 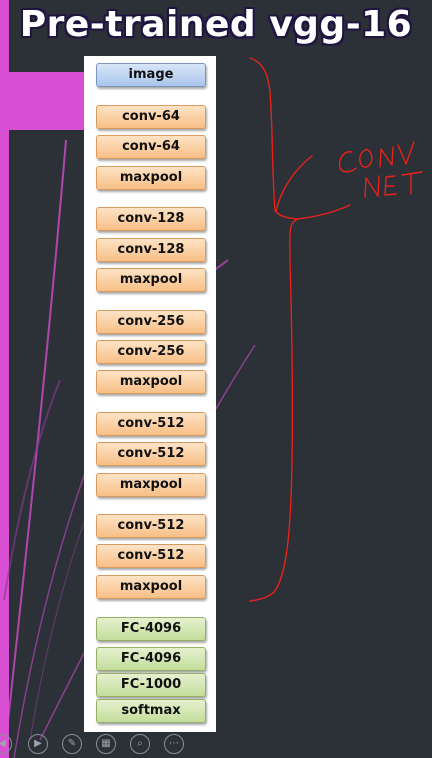 What do you see at coordinates (140, 744) in the screenshot?
I see `zoom-icon: ⌕` at bounding box center [140, 744].